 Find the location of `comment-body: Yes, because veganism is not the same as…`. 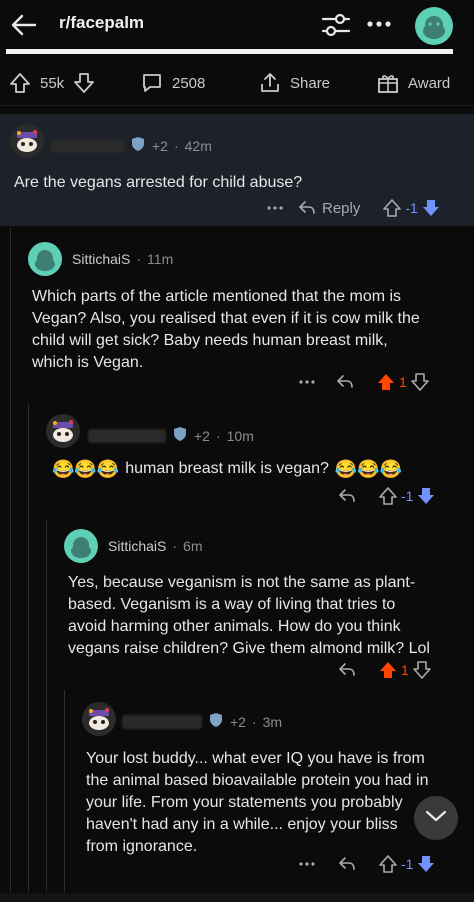

comment-body: Yes, because veganism is not the same as… is located at coordinates (249, 615).